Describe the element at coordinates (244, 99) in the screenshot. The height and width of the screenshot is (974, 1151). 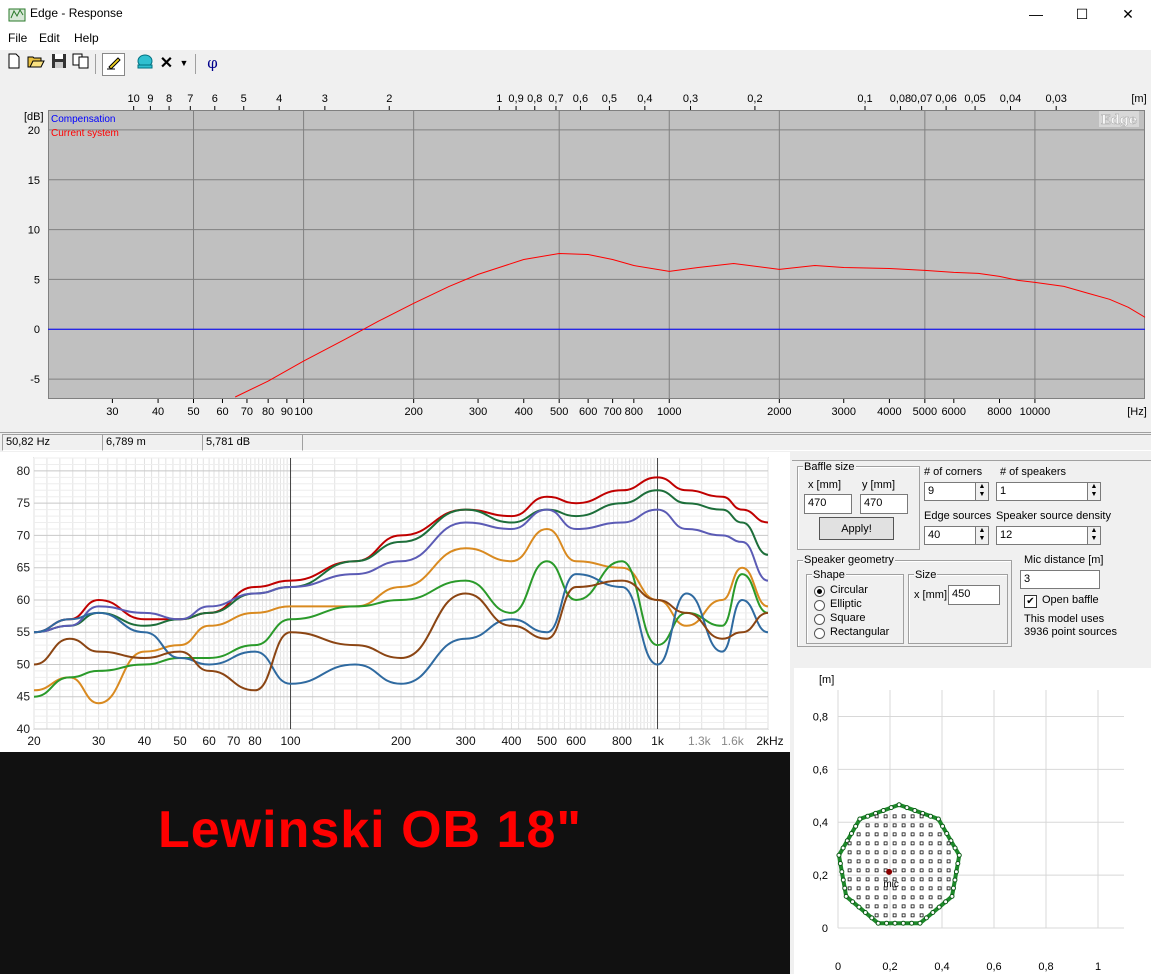
I see `distance-tick-label: 5` at that location.